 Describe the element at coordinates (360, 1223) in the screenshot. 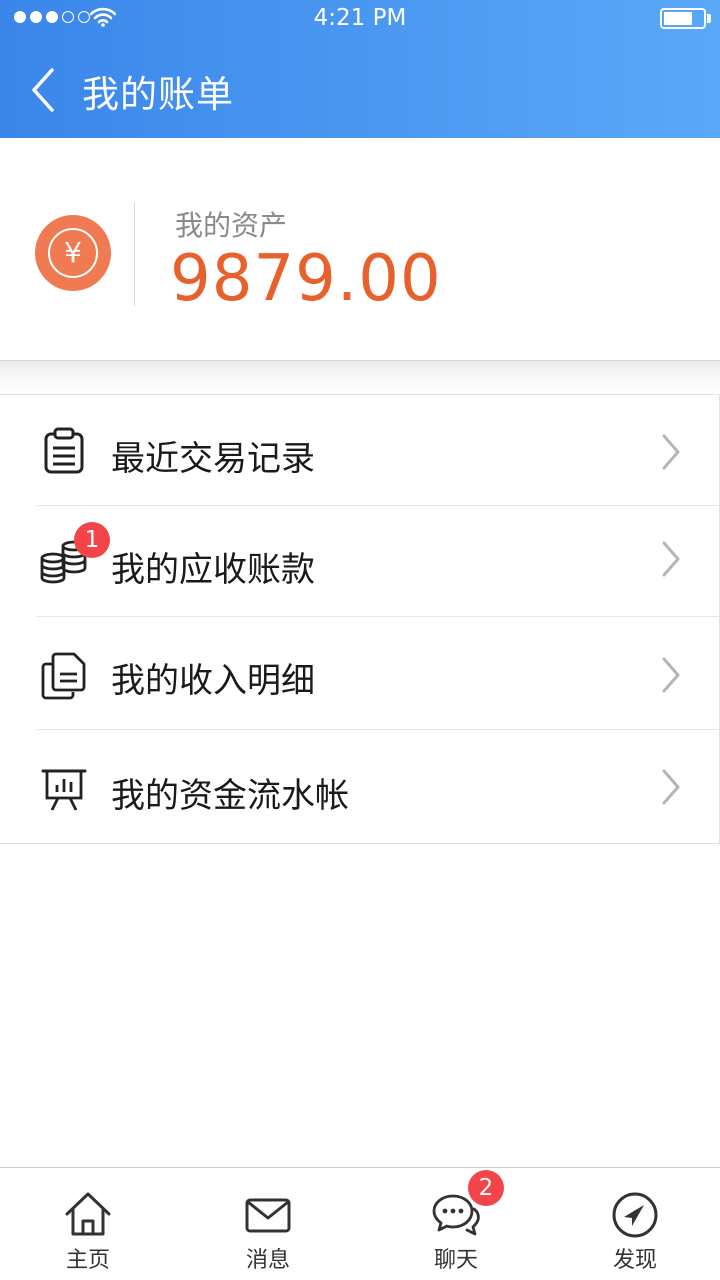

I see `tab-bar: 主页 消息 2 聊天 发现` at that location.